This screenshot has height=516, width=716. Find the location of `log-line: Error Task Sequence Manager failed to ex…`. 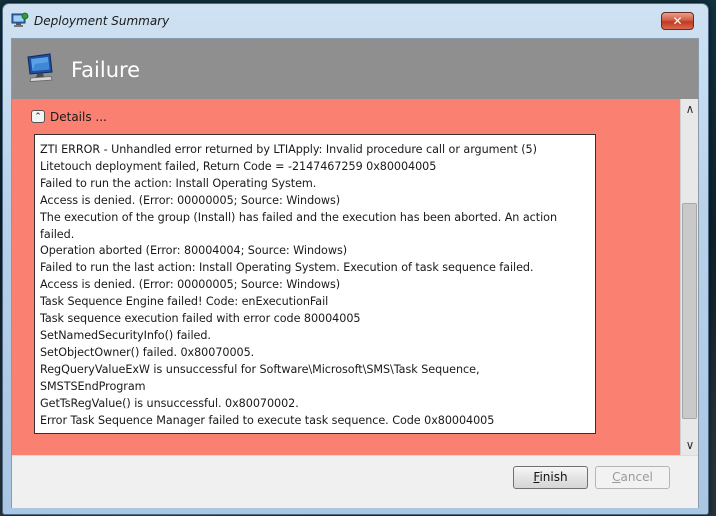

log-line: Error Task Sequence Manager failed to ex… is located at coordinates (267, 420).